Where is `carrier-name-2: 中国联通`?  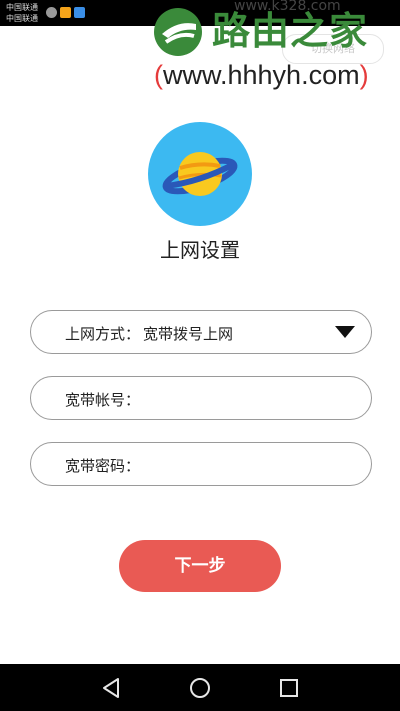
carrier-name-2: 中国联通 is located at coordinates (22, 18).